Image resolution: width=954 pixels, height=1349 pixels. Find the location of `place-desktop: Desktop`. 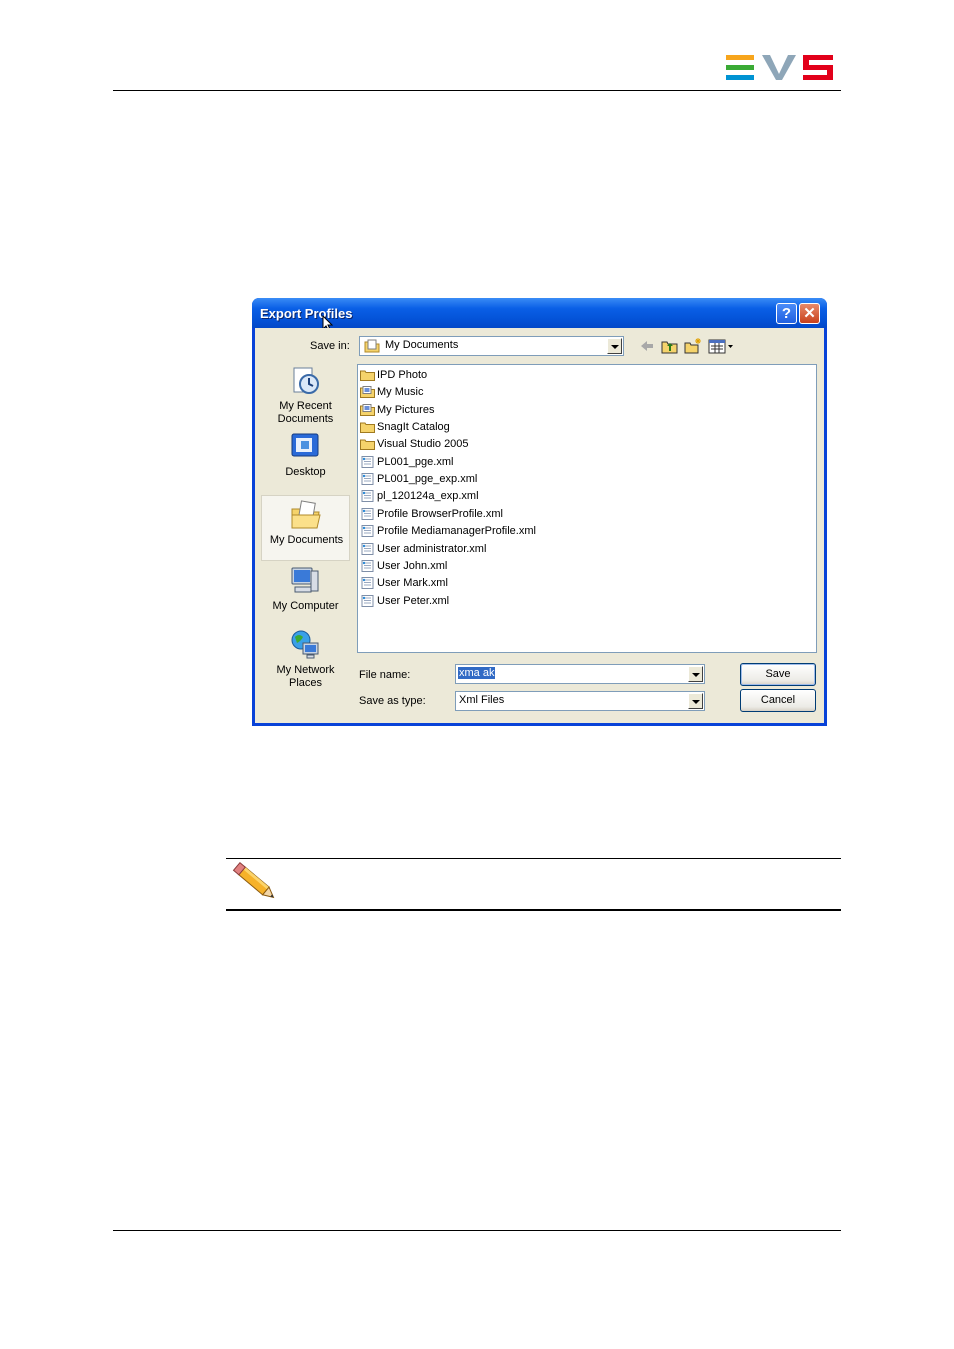

place-desktop: Desktop is located at coordinates (305, 461).